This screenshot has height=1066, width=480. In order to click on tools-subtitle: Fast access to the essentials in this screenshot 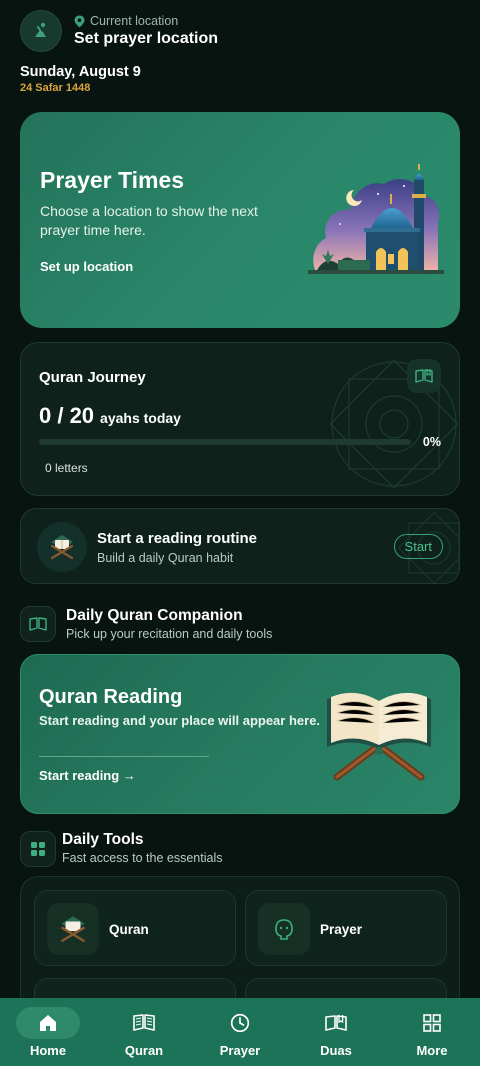, I will do `click(142, 858)`.